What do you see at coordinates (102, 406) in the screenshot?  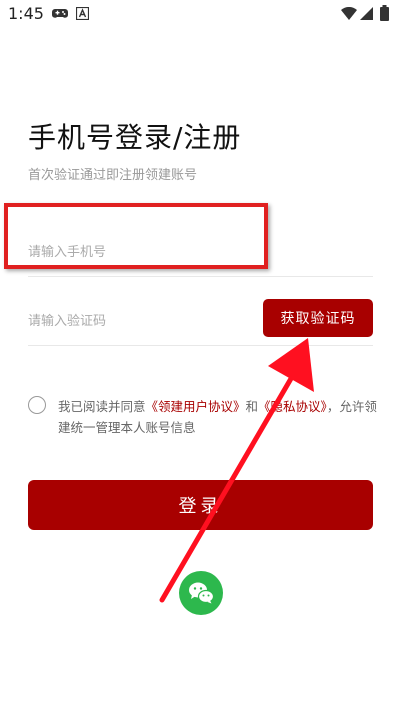 I see `agreement-prefix: 我已阅读并同意` at bounding box center [102, 406].